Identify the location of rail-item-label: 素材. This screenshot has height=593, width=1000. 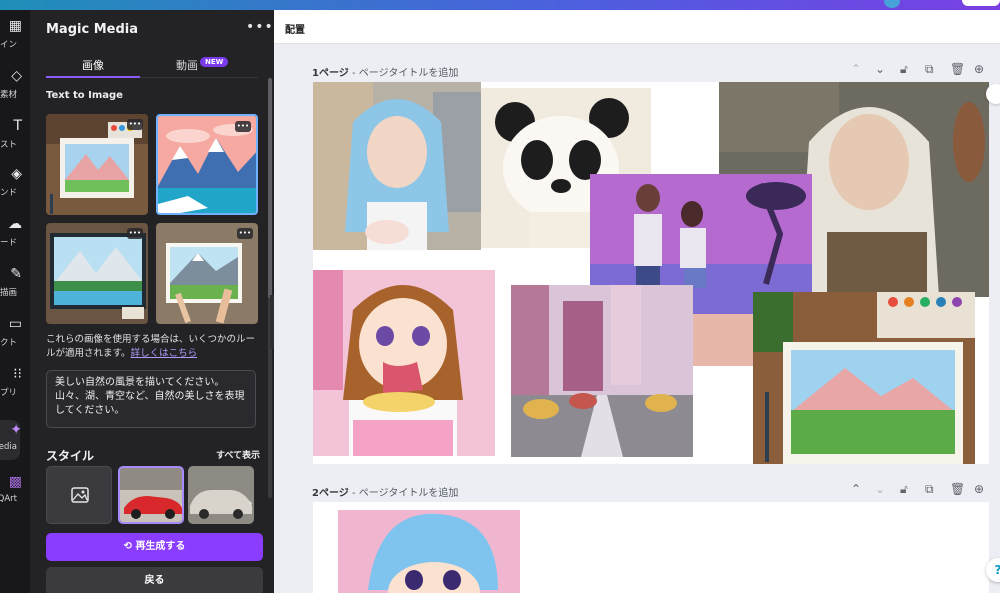
(8, 95).